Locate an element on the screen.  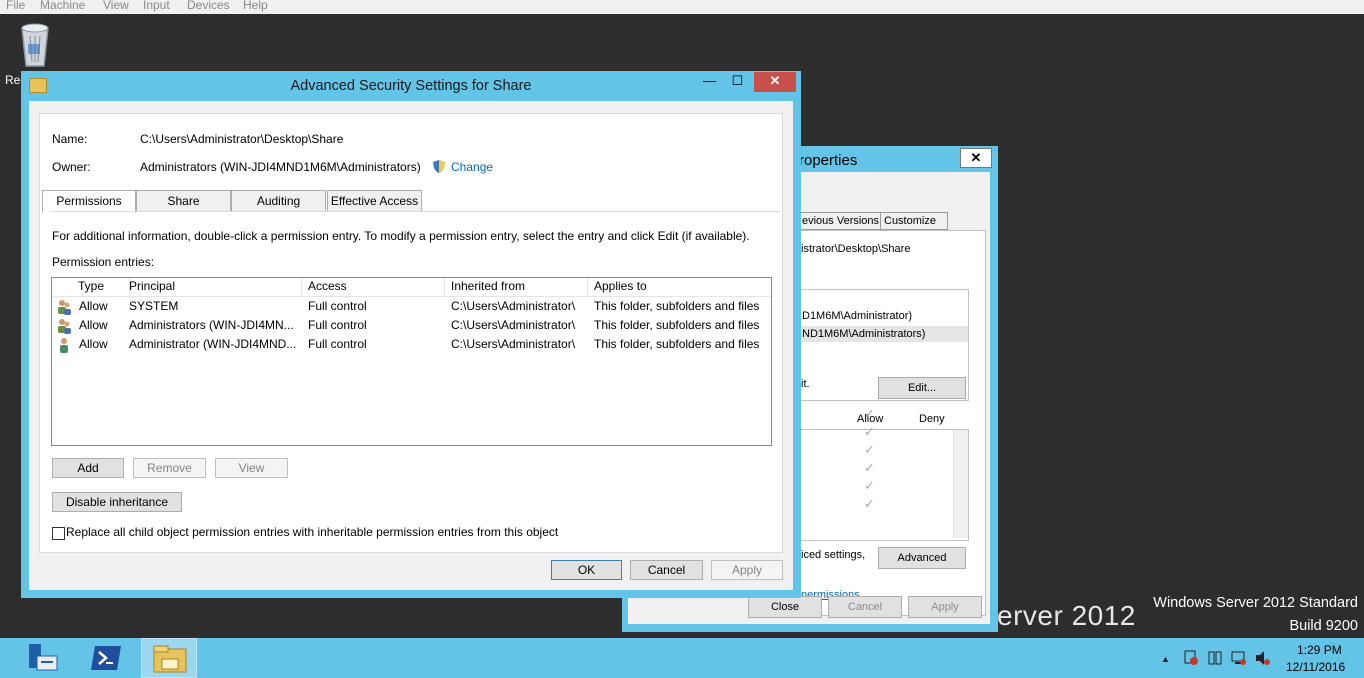
cell-principal: SYSTEM is located at coordinates (154, 306).